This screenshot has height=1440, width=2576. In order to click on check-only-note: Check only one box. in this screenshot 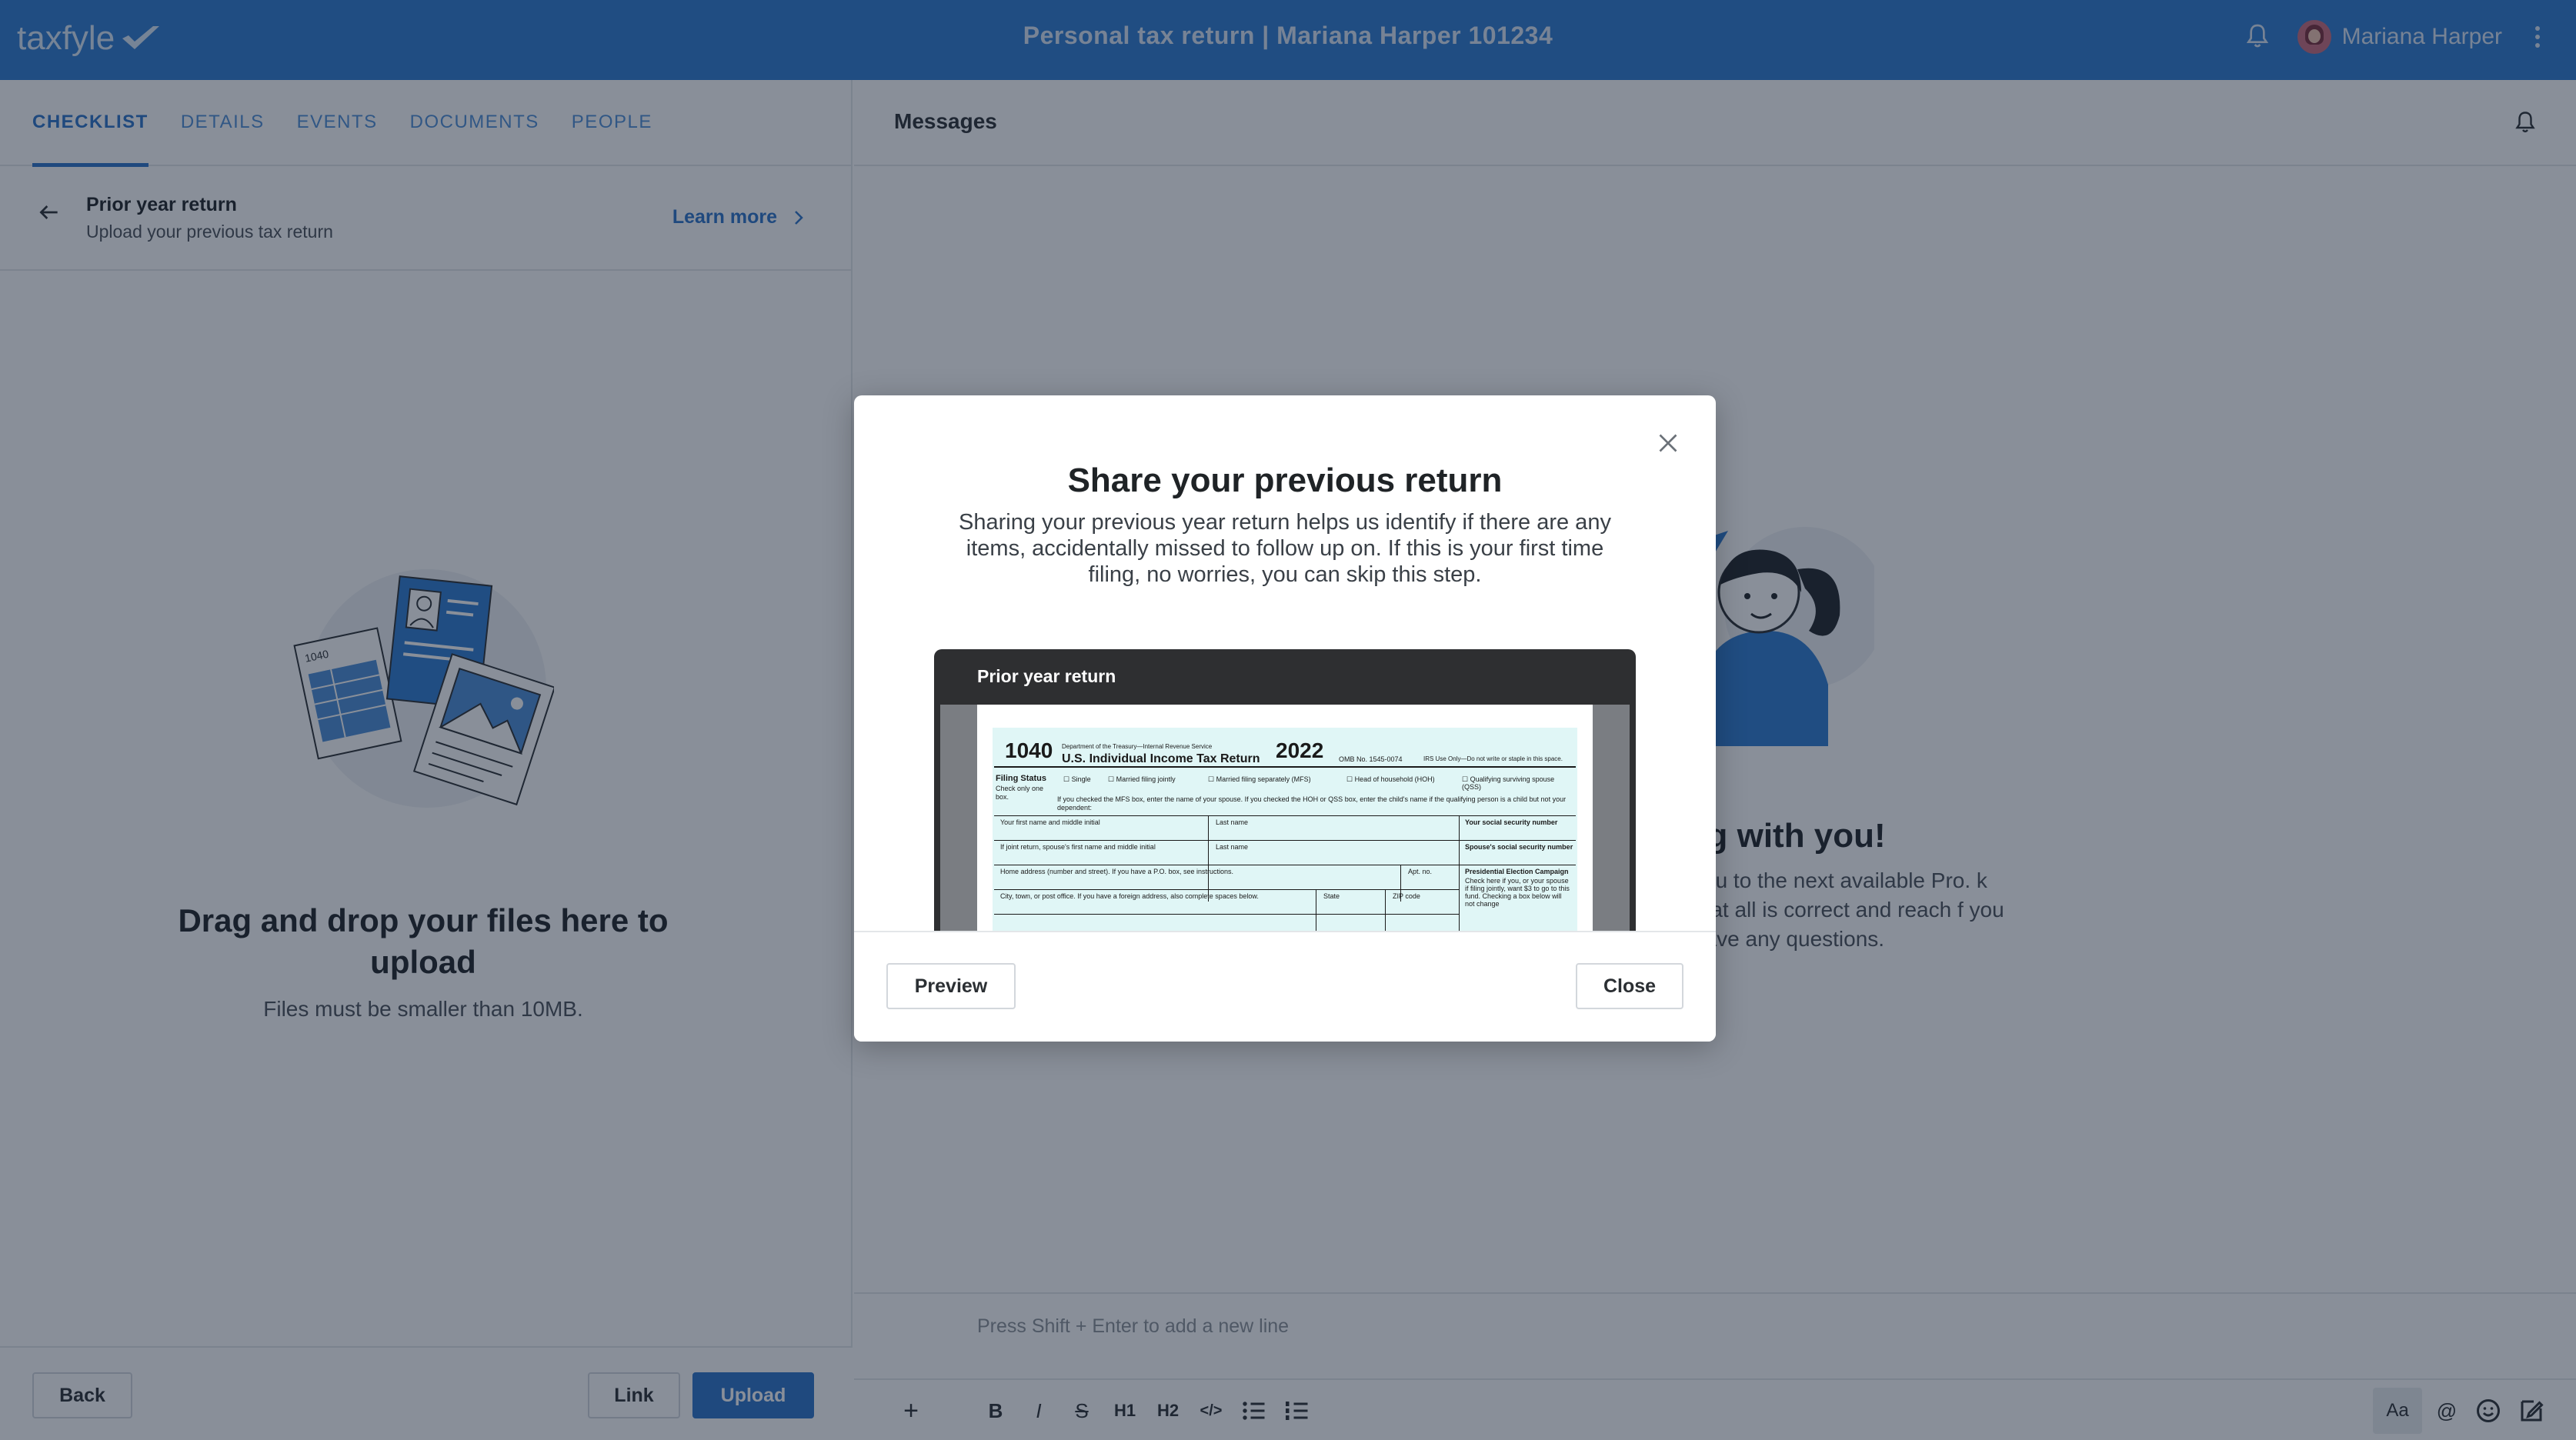, I will do `click(1020, 793)`.